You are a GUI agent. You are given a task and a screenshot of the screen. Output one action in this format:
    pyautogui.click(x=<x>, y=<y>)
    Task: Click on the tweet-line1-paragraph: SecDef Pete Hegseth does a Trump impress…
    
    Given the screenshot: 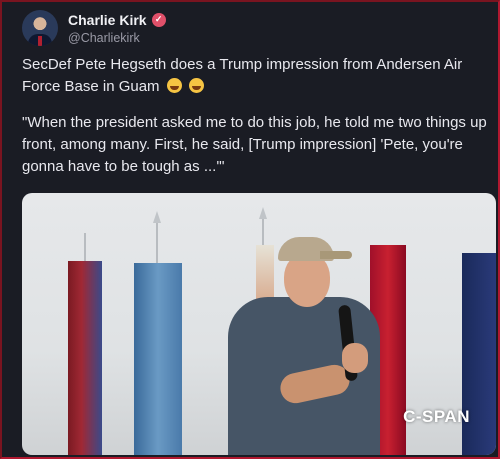 What is the action you would take?
    pyautogui.click(x=257, y=76)
    